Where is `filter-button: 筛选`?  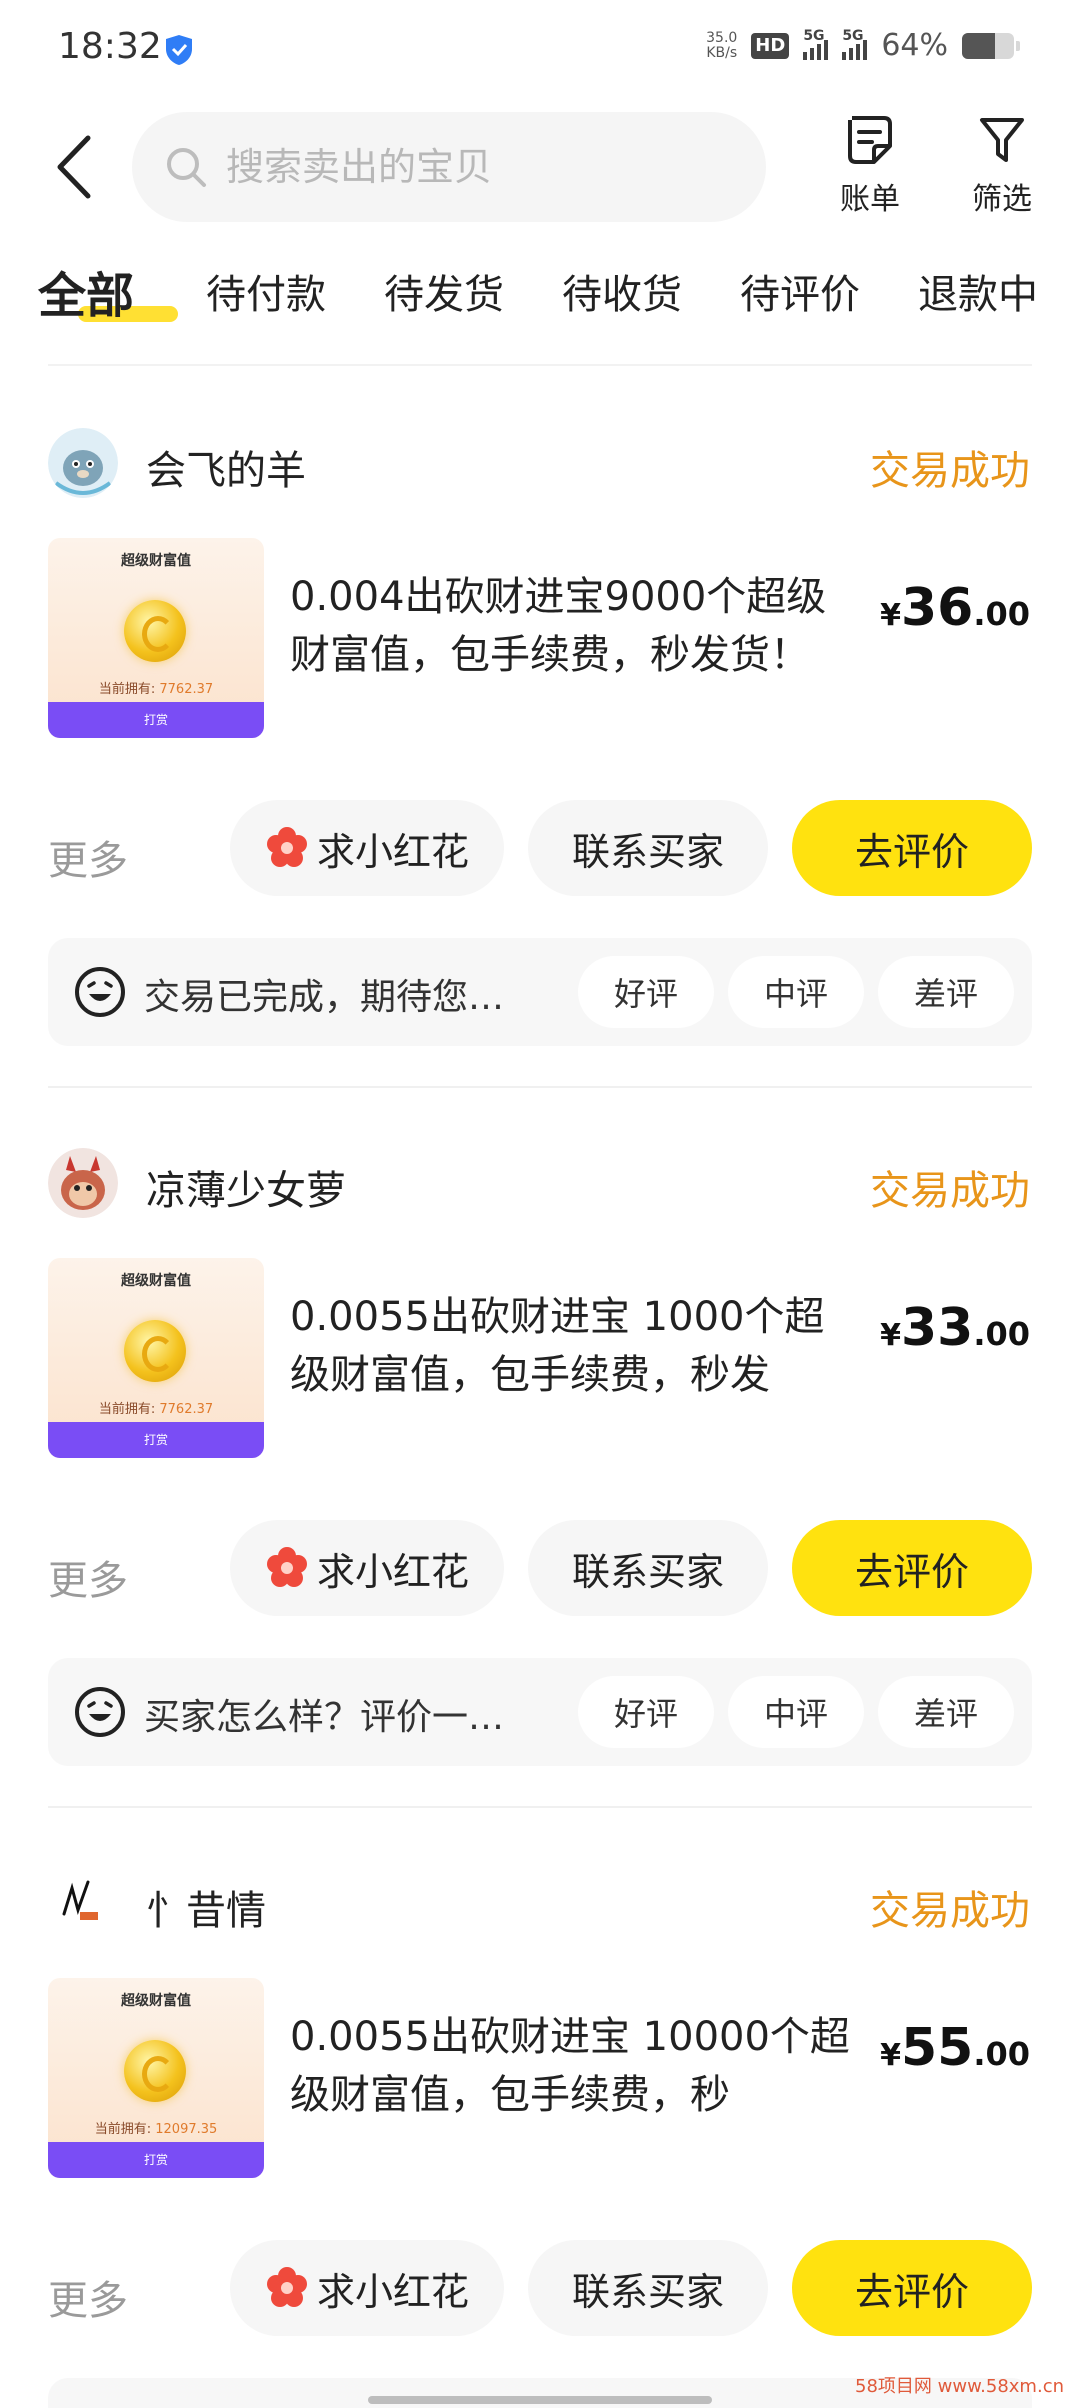 filter-button: 筛选 is located at coordinates (1002, 167).